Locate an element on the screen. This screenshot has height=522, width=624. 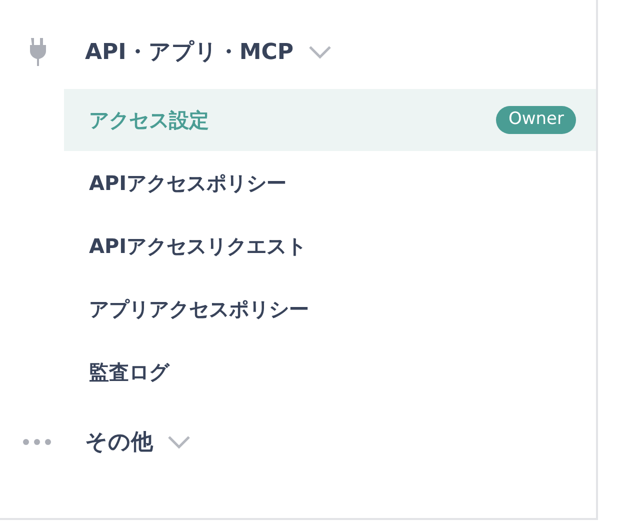
section-title: その他 is located at coordinates (119, 442).